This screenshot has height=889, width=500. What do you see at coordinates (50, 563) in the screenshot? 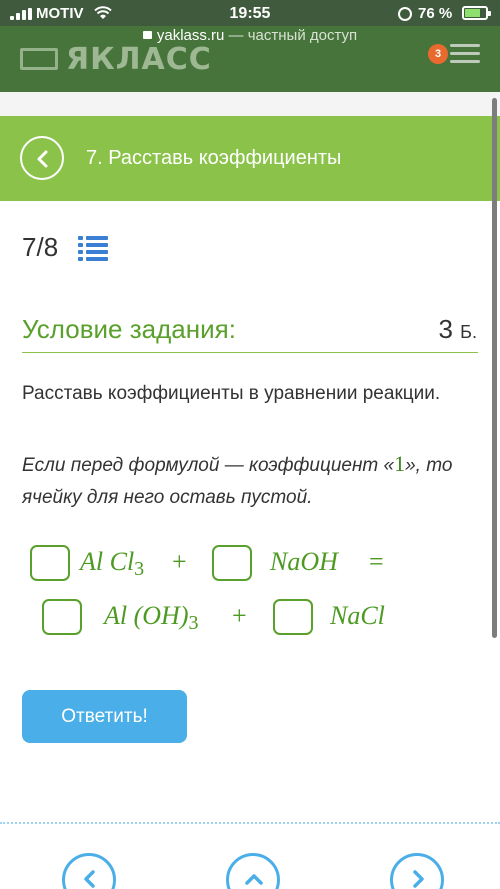
I see `coefficient-input-alcl3` at bounding box center [50, 563].